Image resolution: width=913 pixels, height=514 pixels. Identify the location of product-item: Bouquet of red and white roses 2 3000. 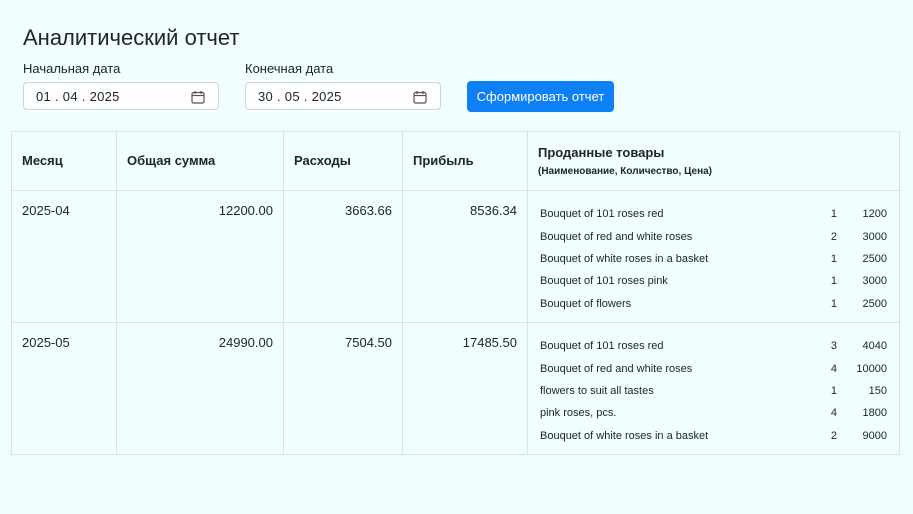
(713, 236).